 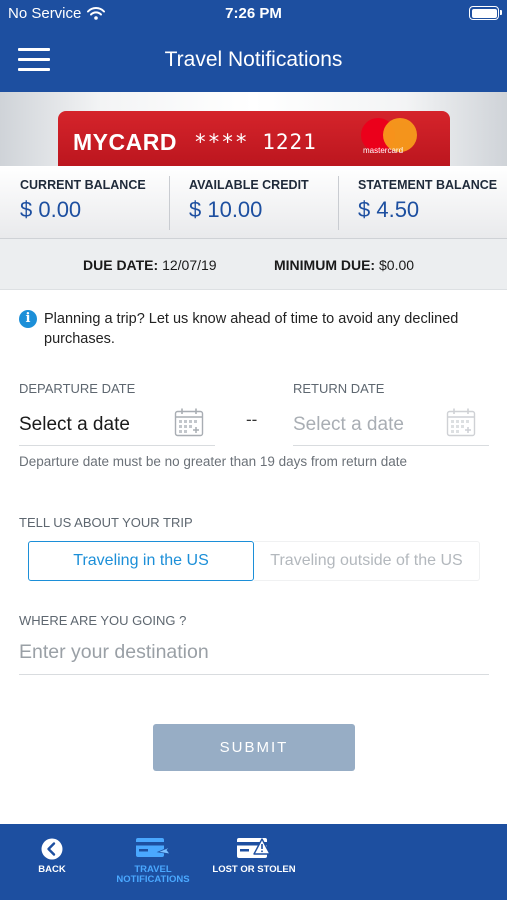 I want to click on card-number: **** 1221, so click(x=255, y=142).